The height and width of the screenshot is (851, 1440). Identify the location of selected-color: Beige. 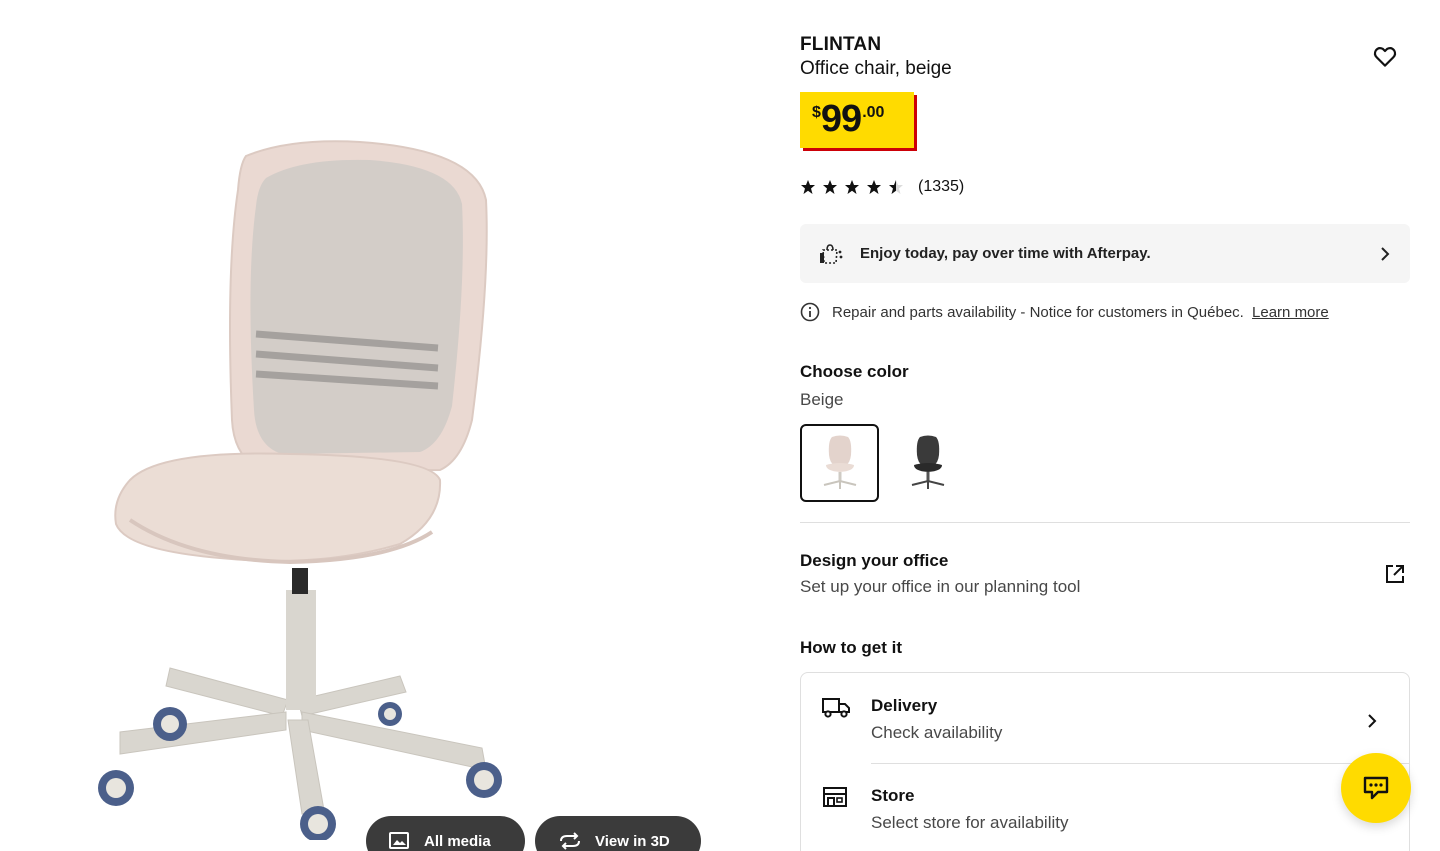
(822, 399).